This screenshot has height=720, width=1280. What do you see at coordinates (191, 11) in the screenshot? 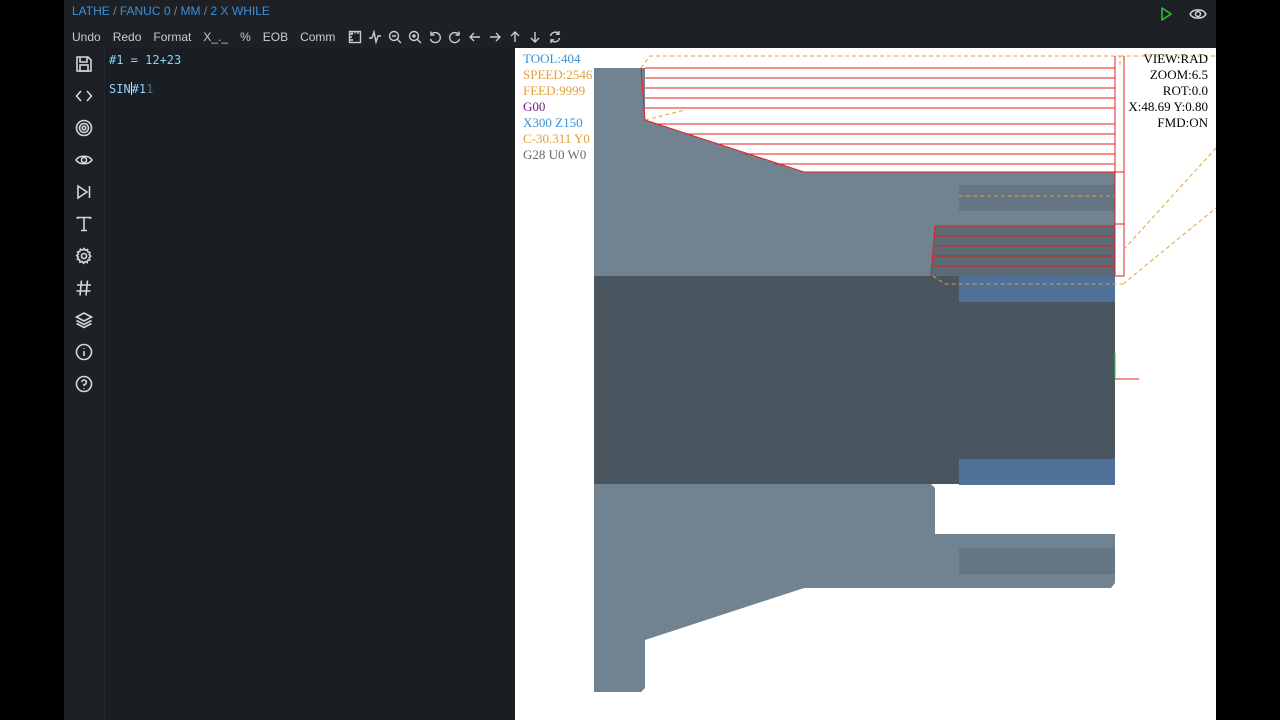
I see `breadcrumb-units: MM` at bounding box center [191, 11].